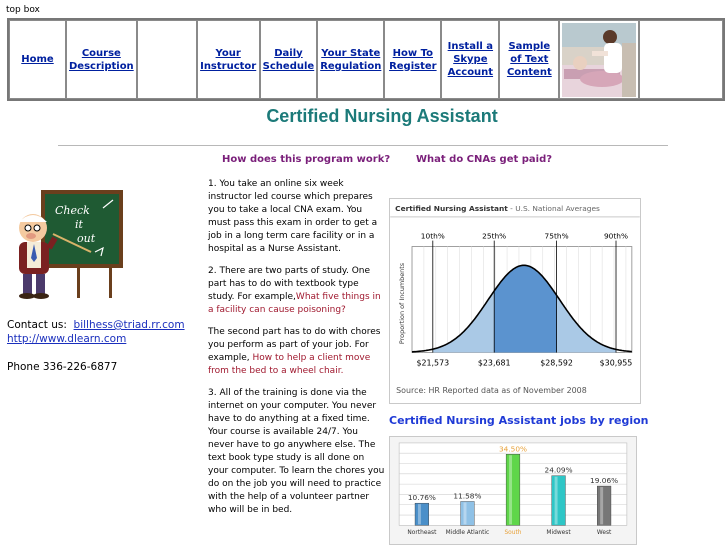  Describe the element at coordinates (512, 533) in the screenshot. I see `region-category-label: South` at that location.